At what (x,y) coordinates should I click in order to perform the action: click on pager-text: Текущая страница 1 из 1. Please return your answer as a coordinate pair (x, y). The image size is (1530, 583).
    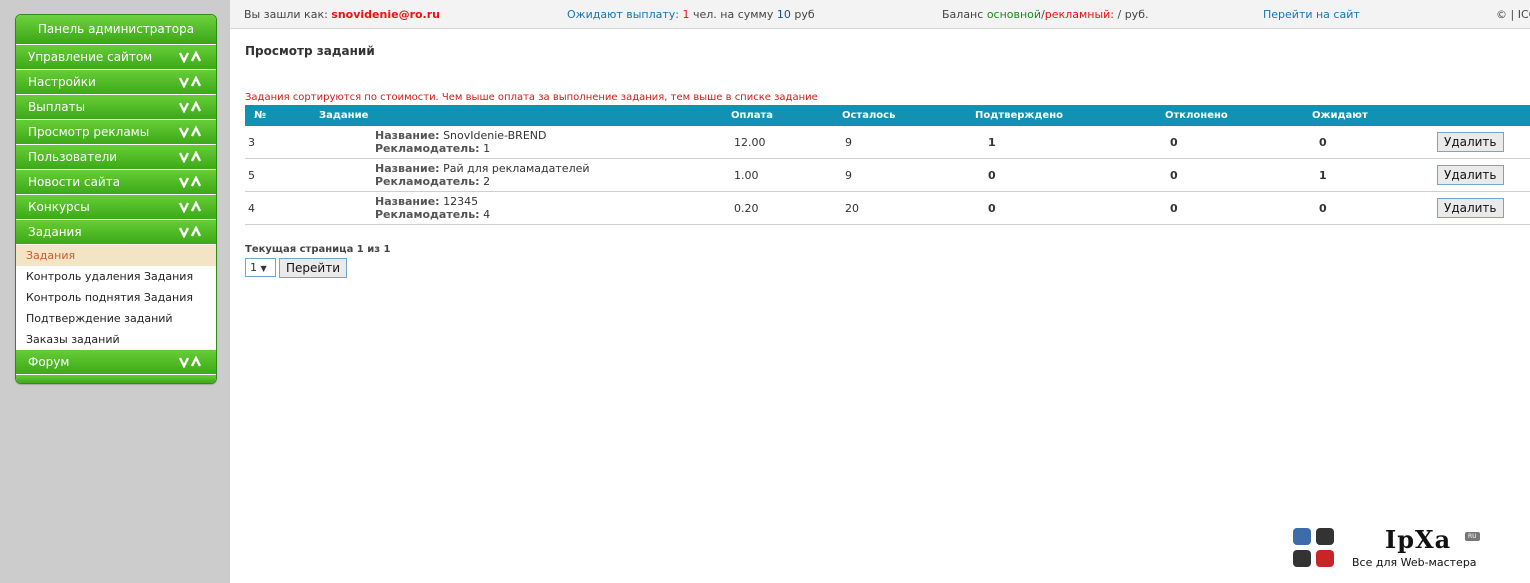
    Looking at the image, I should click on (318, 249).